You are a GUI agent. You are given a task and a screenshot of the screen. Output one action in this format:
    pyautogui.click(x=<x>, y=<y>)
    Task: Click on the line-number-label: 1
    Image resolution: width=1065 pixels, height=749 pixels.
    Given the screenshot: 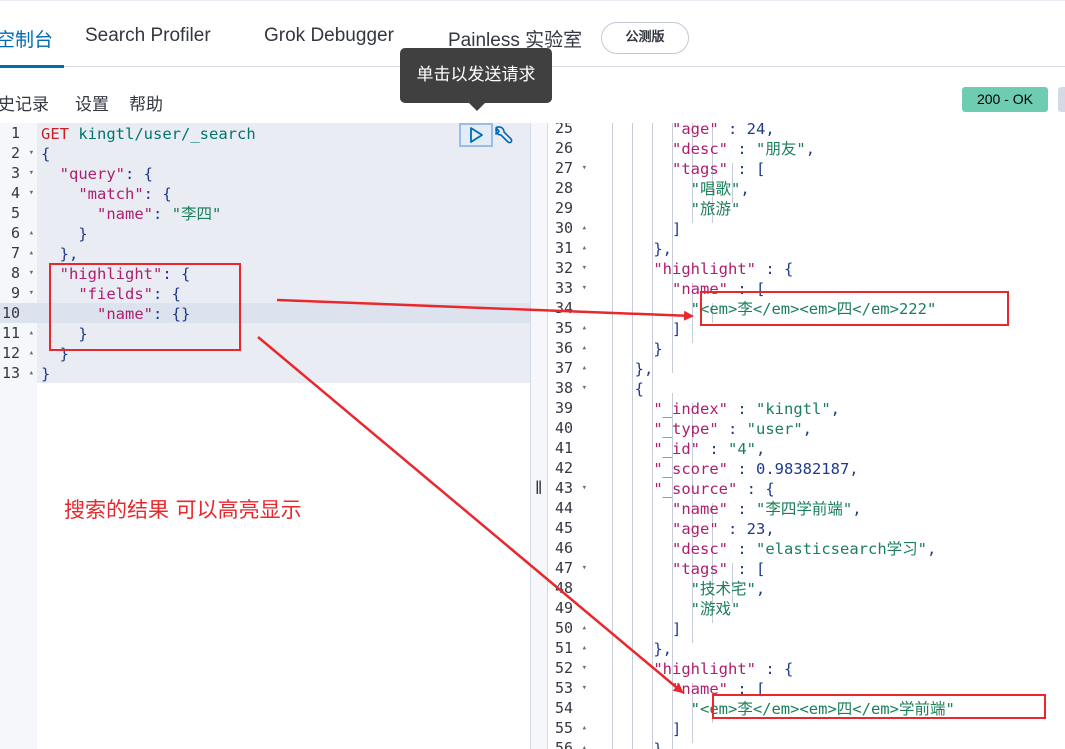 What is the action you would take?
    pyautogui.click(x=15, y=133)
    